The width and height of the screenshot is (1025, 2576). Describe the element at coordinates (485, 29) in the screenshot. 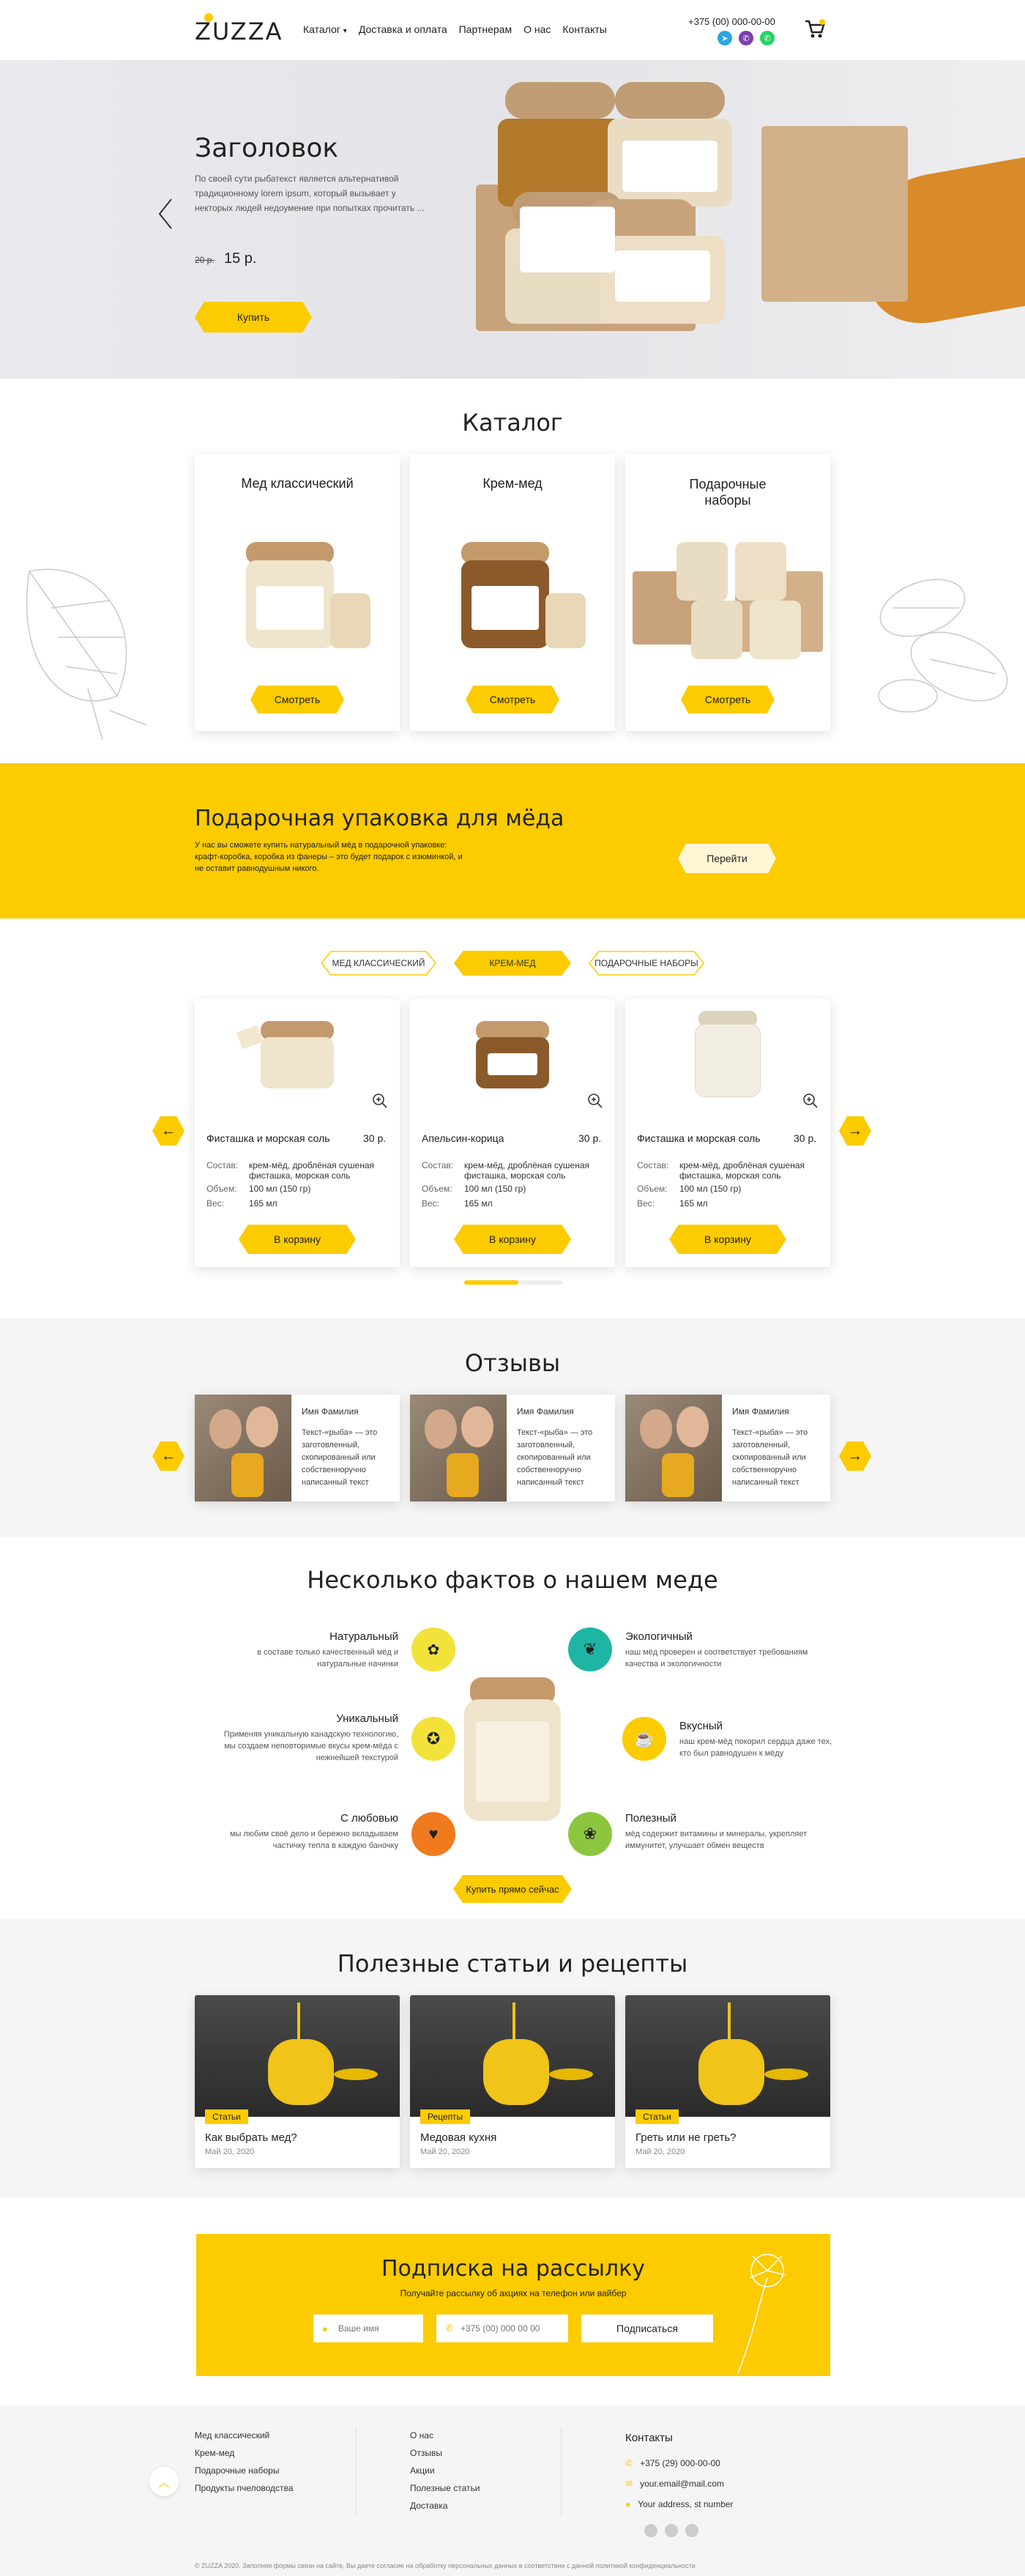

I see `nav-item-partners: Партнерам` at that location.